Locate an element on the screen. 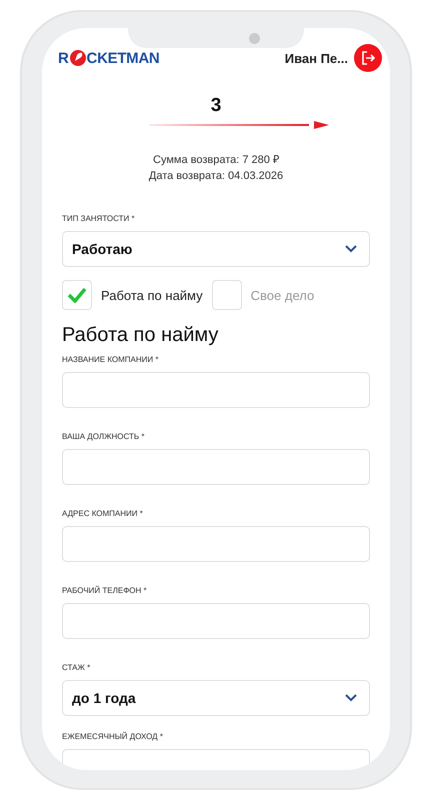  field-label: ВАША ДОЛЖНОСТЬ * is located at coordinates (104, 436).